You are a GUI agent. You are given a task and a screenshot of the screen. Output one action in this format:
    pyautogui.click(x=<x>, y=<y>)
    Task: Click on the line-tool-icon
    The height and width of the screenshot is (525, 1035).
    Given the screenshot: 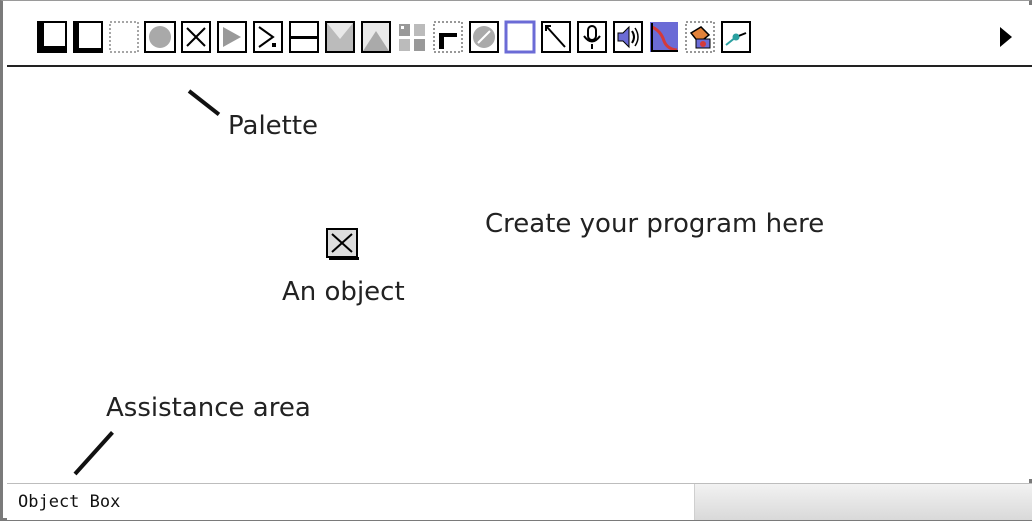 What is the action you would take?
    pyautogui.click(x=304, y=37)
    